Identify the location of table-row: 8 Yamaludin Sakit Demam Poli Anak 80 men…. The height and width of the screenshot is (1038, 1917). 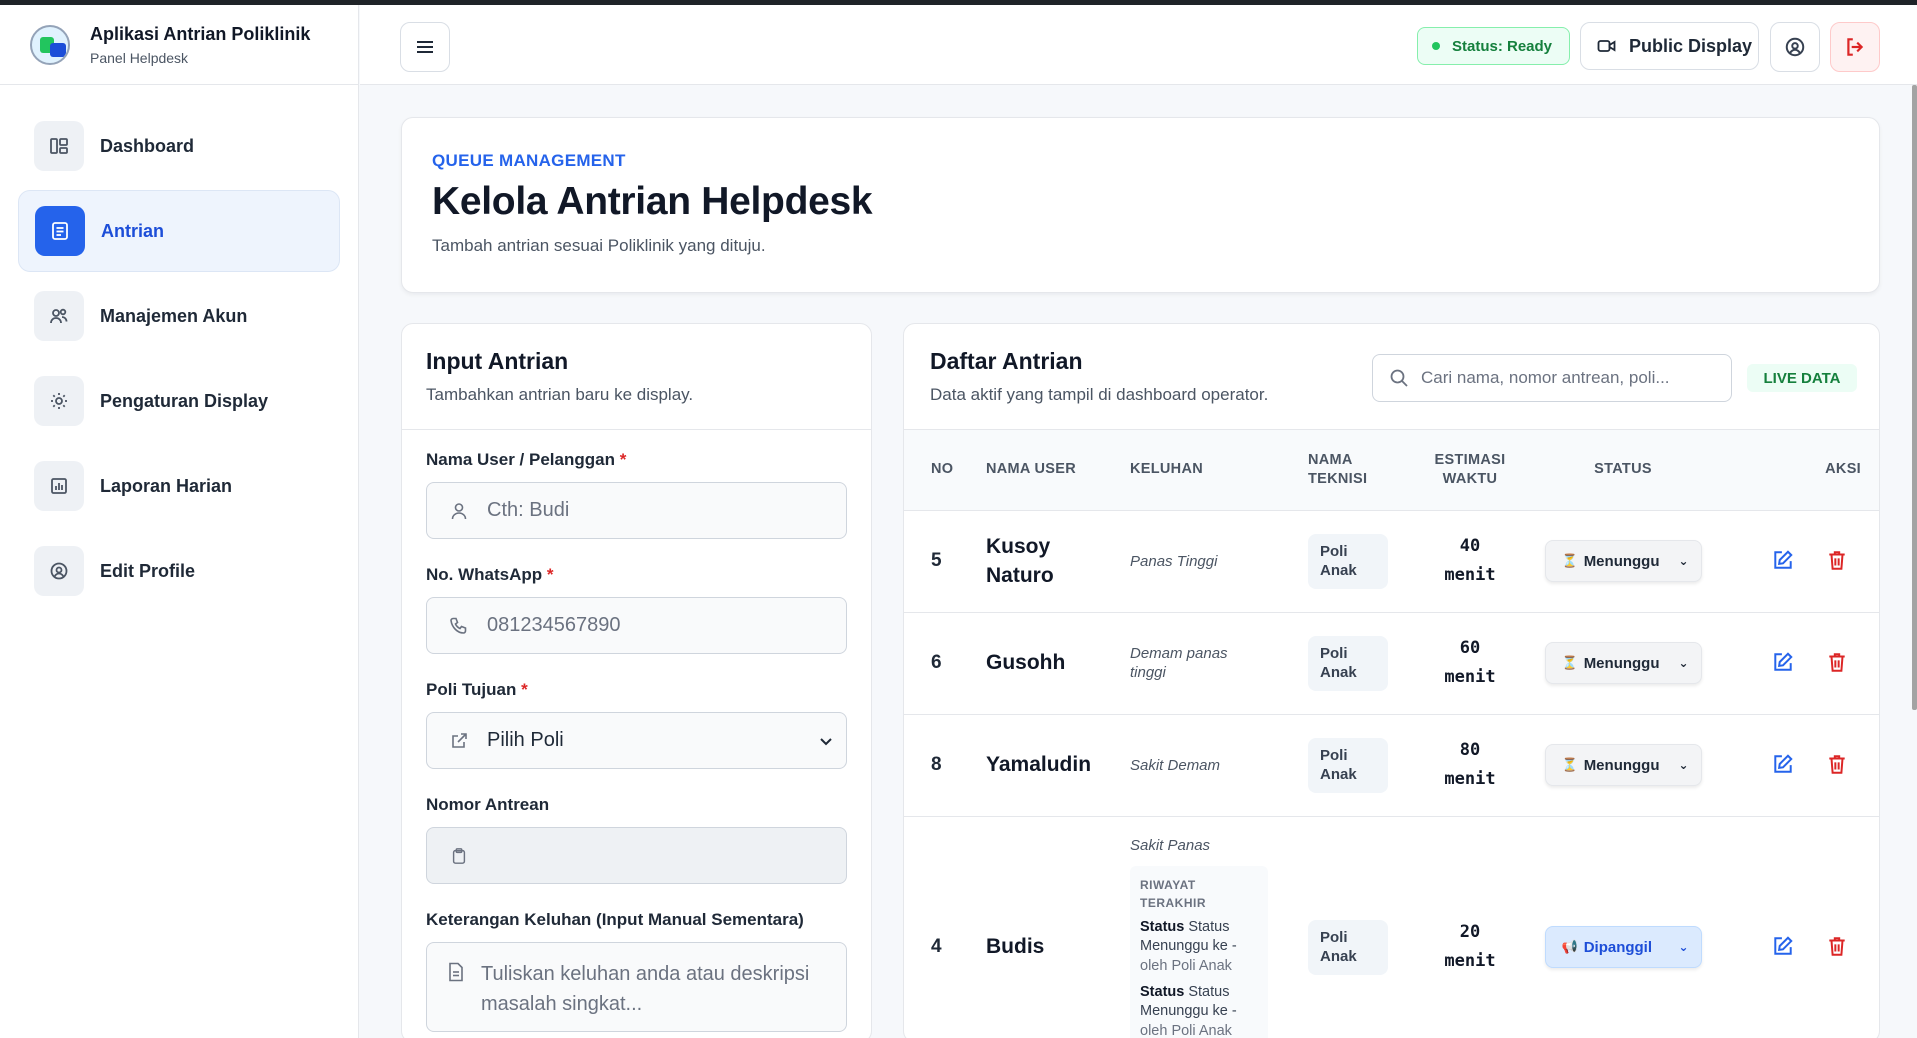
(1391, 765).